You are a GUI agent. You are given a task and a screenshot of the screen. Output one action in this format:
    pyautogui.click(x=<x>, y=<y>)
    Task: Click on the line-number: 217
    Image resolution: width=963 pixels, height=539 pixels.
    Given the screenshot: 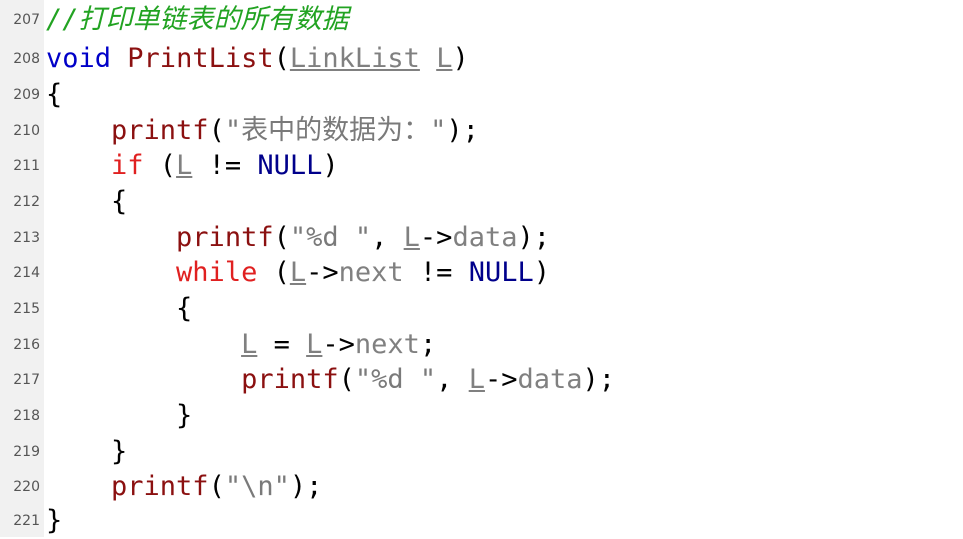 What is the action you would take?
    pyautogui.click(x=26, y=380)
    